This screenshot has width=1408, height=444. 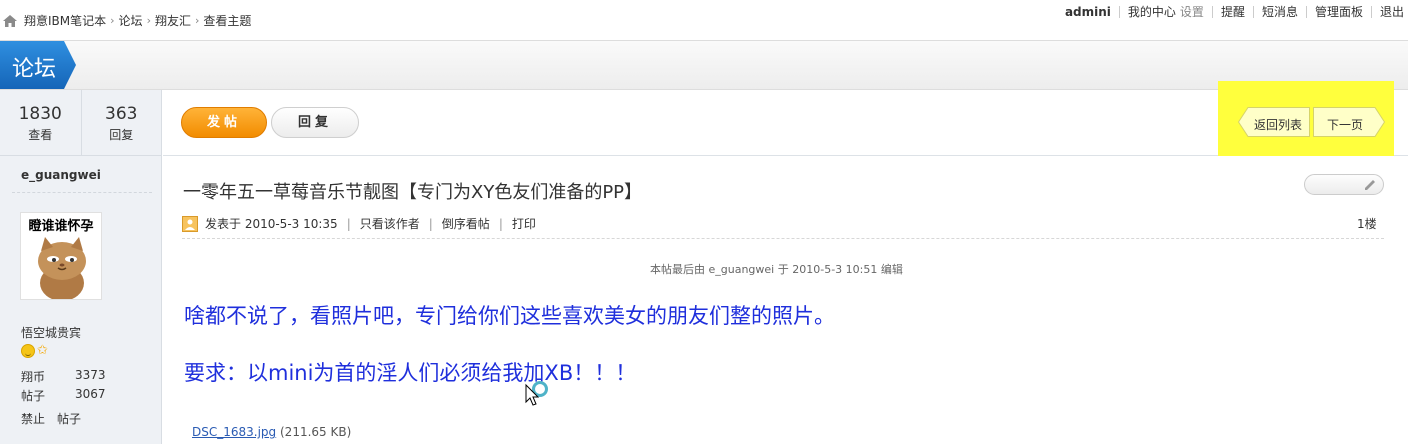 What do you see at coordinates (413, 192) in the screenshot?
I see `thread-title: 一零年五一草莓音乐节靓图【专门为XY色友们准备的PP】` at bounding box center [413, 192].